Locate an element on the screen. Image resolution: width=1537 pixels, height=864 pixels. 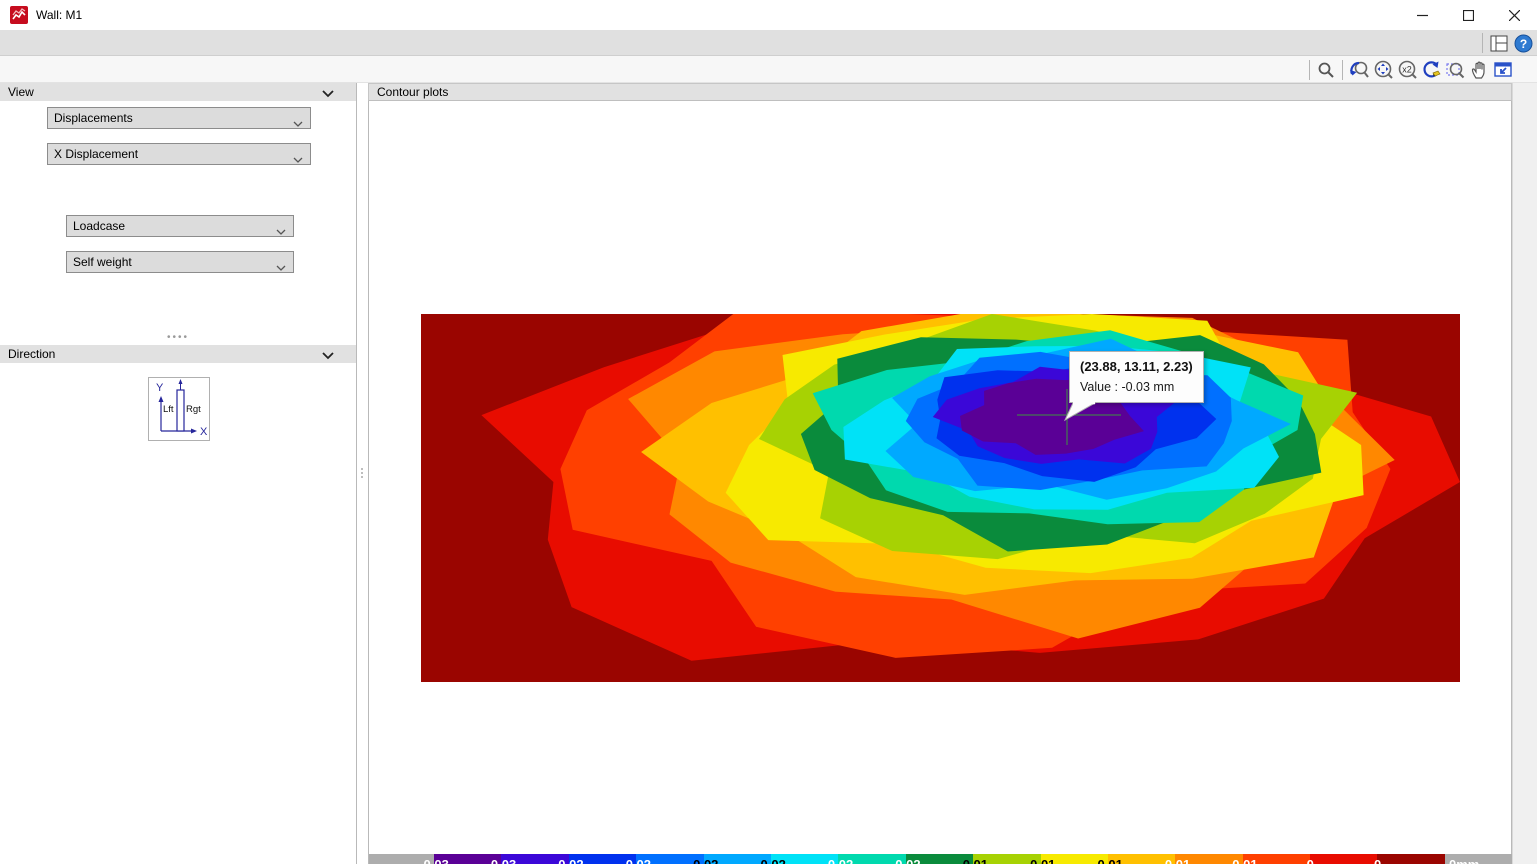
zoom-window-icon is located at coordinates (1455, 69).